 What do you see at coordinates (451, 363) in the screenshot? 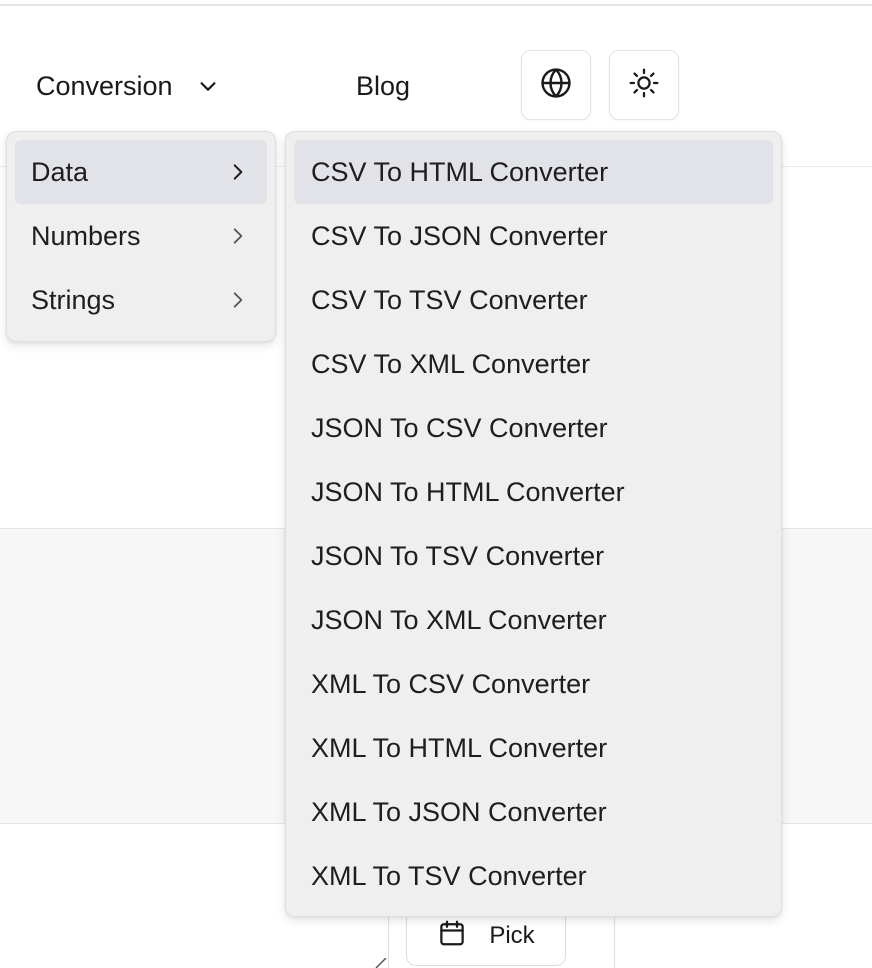
I see `converter-label: CSV To XML Converter` at bounding box center [451, 363].